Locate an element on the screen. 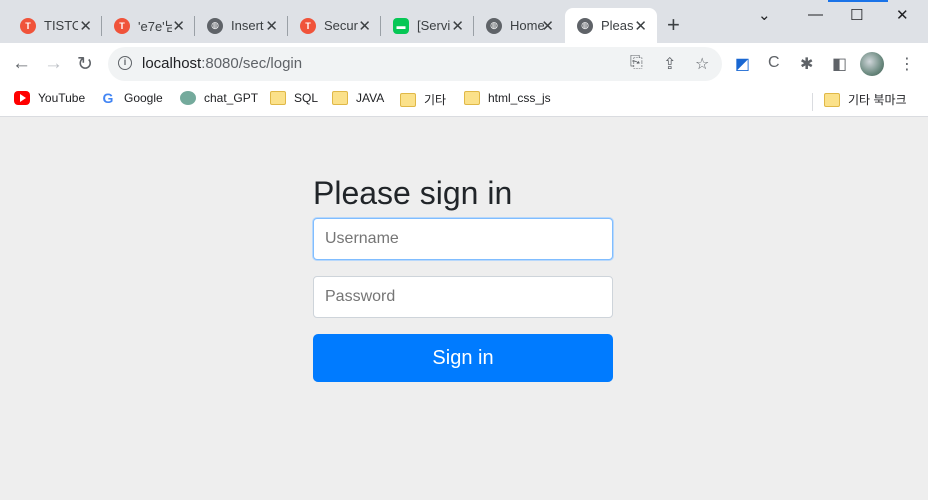  username-input is located at coordinates (463, 239).